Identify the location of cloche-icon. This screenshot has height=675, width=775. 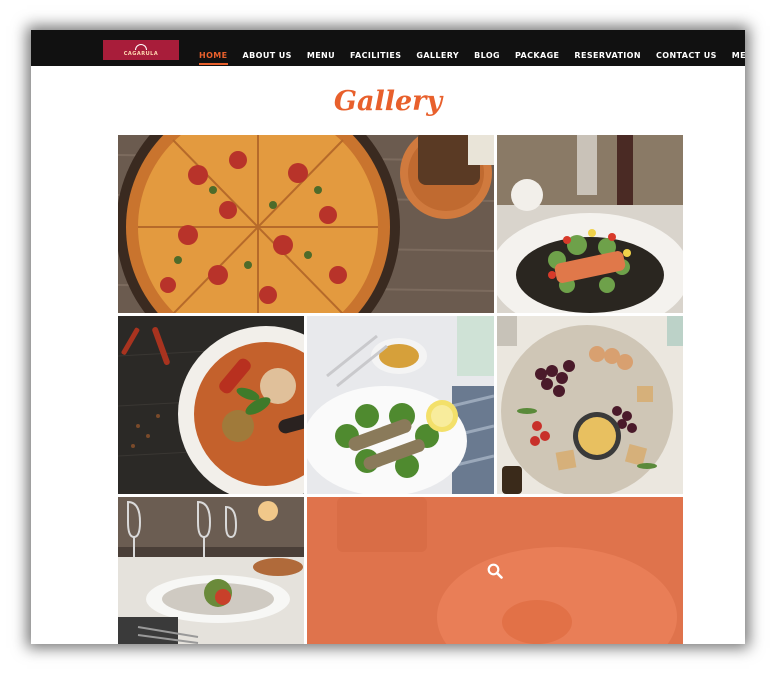
(141, 46).